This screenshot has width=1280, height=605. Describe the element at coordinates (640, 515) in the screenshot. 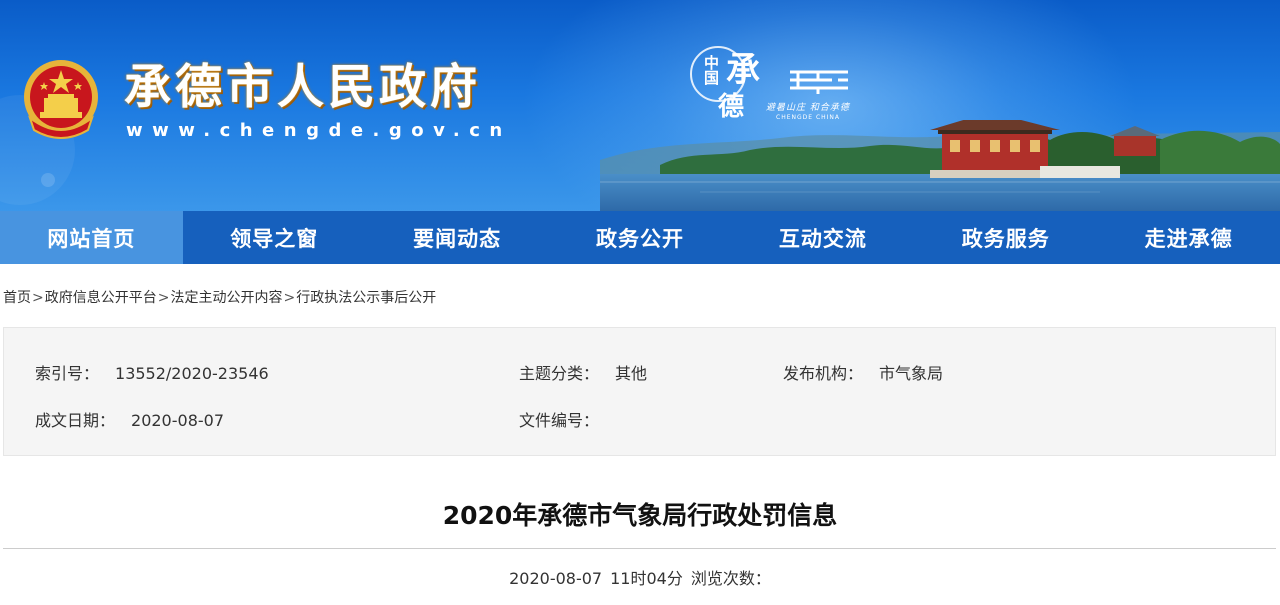

I see `article-title: 2020年承德市气象局行政处罚信息` at that location.